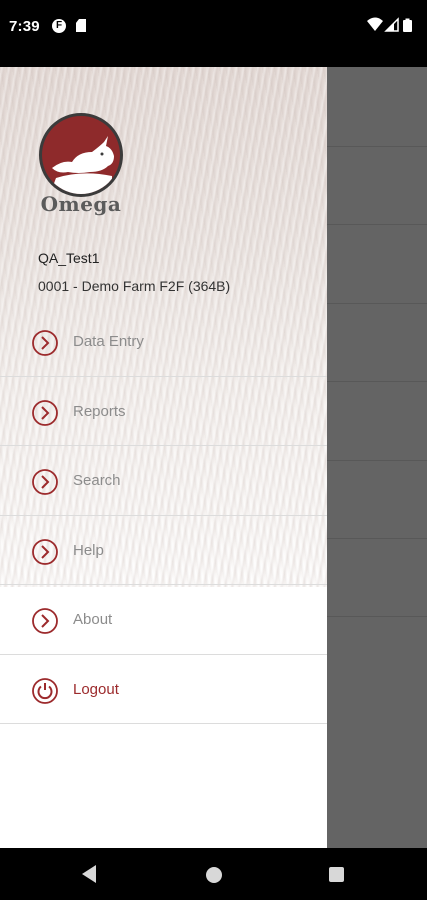 The height and width of the screenshot is (900, 427). I want to click on menu-item-label: Reports, so click(99, 411).